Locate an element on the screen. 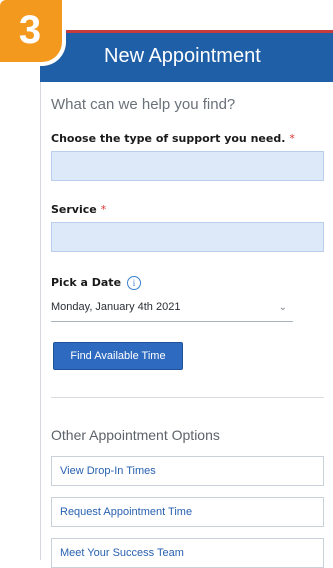 The height and width of the screenshot is (568, 333). date-select: Monday, January 4th 2021 ⌄ is located at coordinates (172, 309).